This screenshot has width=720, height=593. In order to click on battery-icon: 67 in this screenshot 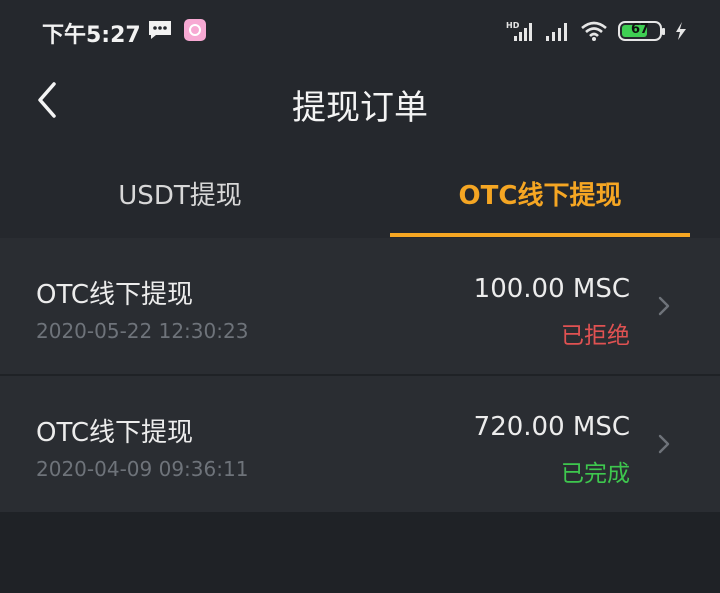, I will do `click(641, 31)`.